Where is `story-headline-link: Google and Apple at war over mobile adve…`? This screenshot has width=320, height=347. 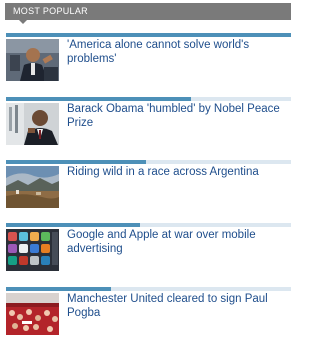
story-headline-link: Google and Apple at war over mobile adve… is located at coordinates (178, 242).